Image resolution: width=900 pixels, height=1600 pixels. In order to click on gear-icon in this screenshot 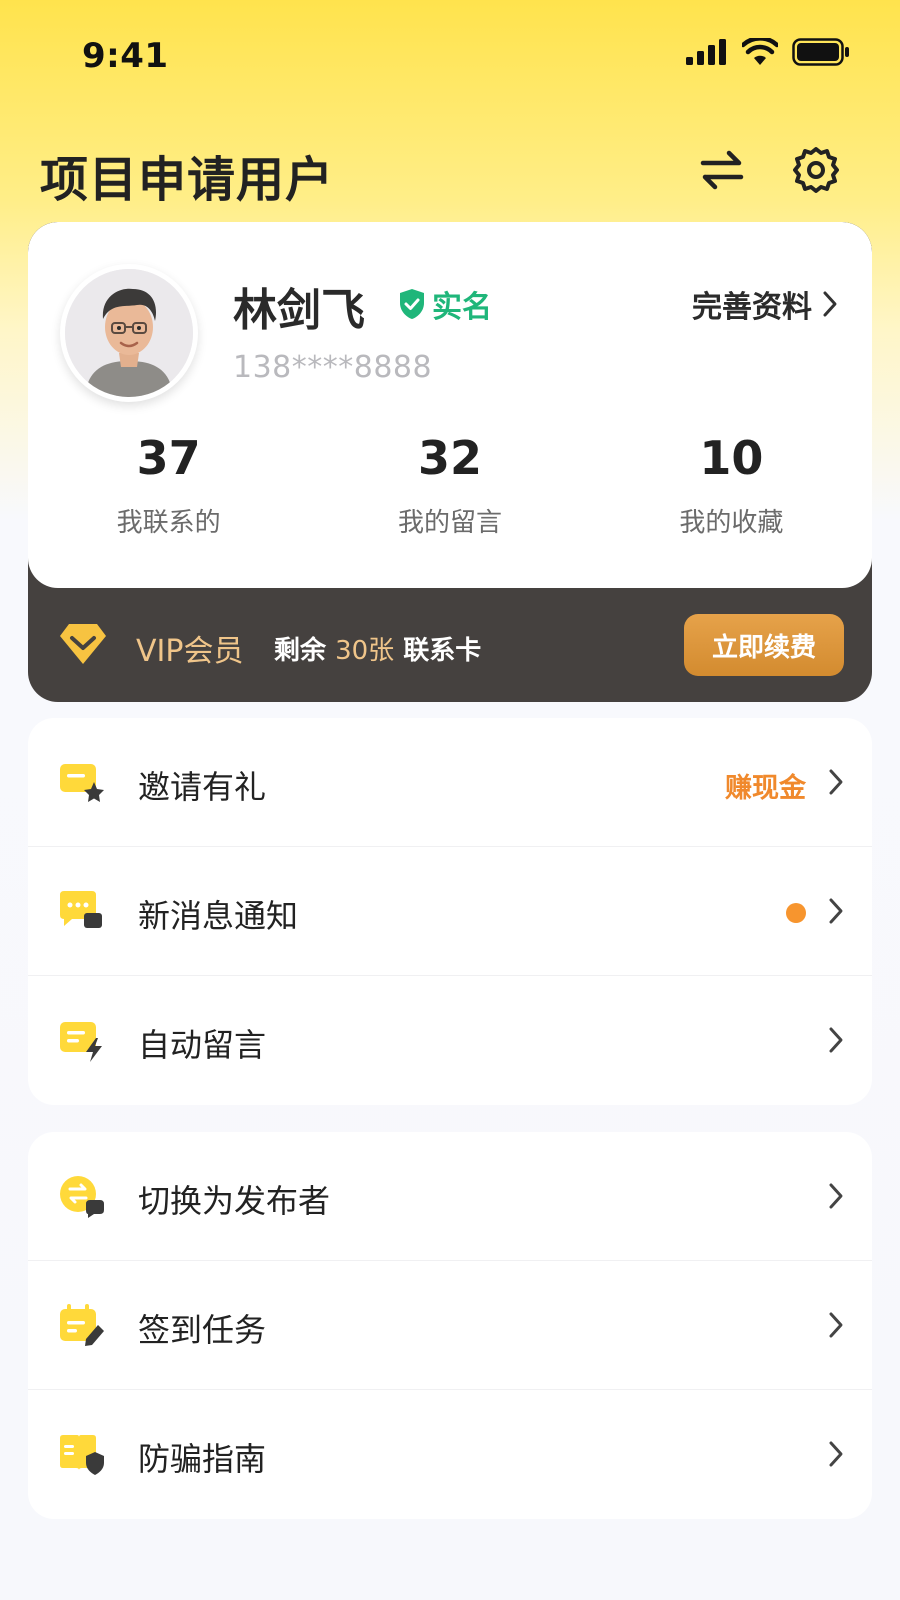, I will do `click(816, 170)`.